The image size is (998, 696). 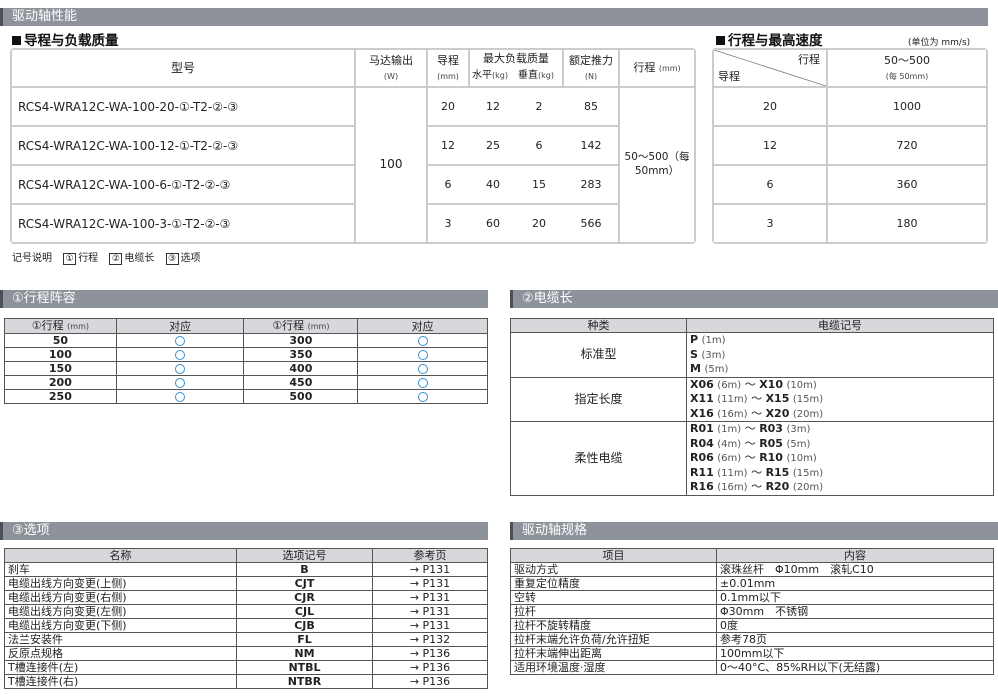 What do you see at coordinates (304, 667) in the screenshot?
I see `option-code: NTBL` at bounding box center [304, 667].